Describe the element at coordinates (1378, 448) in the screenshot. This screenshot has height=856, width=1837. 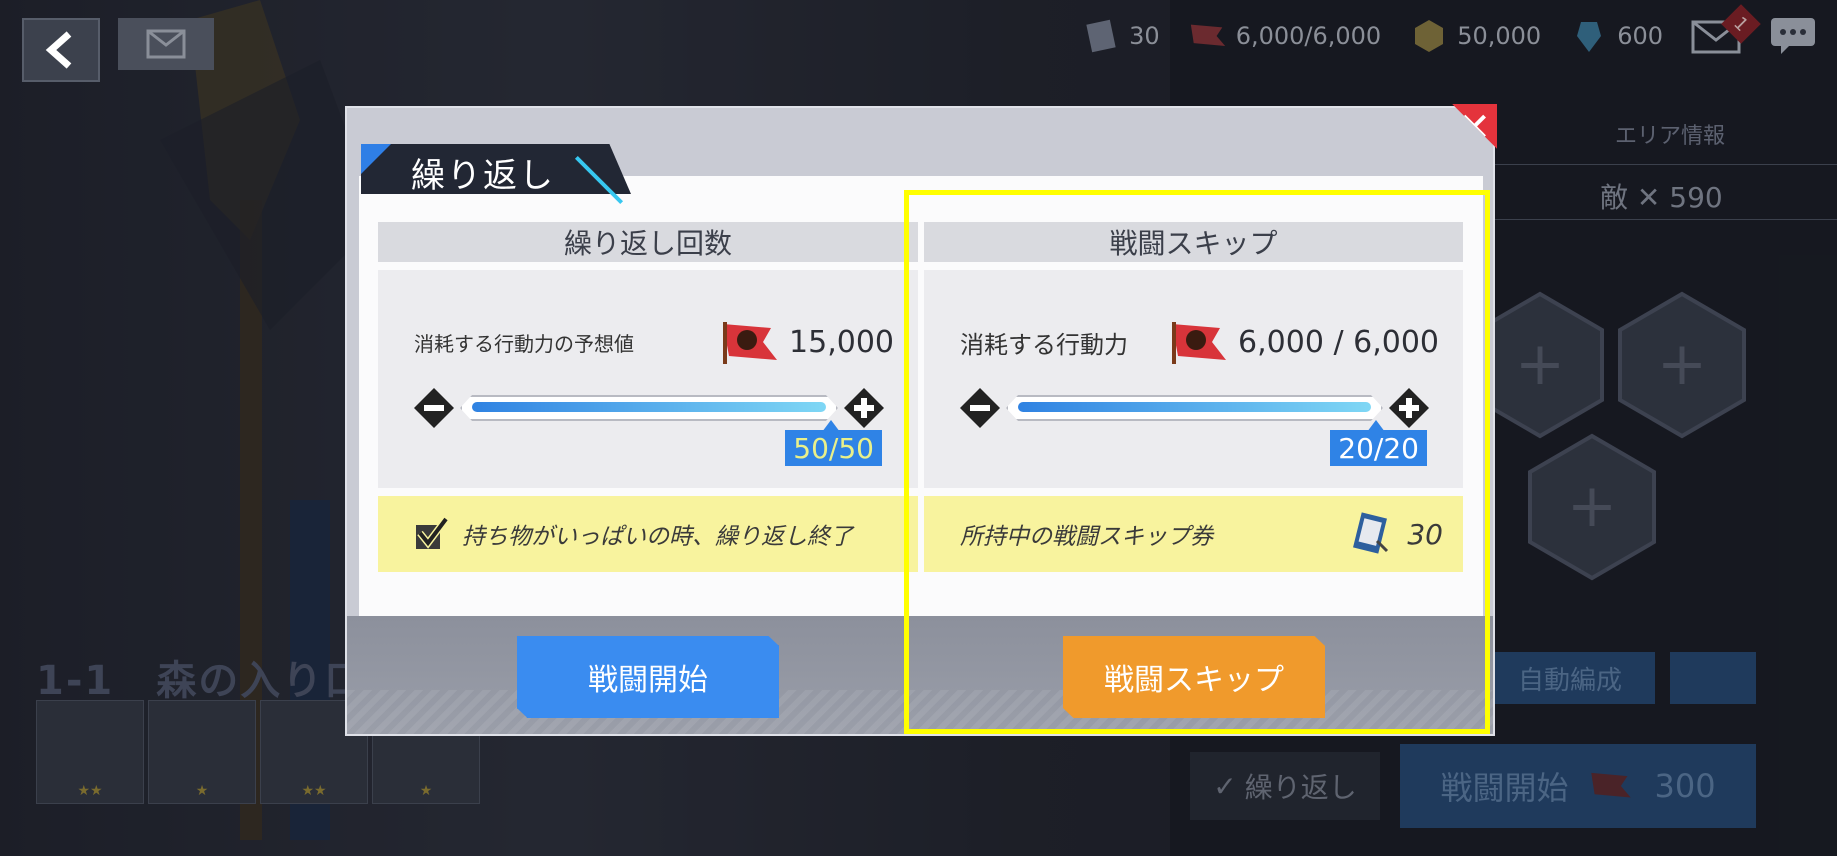
I see `skip-count-badge: 20/20` at that location.